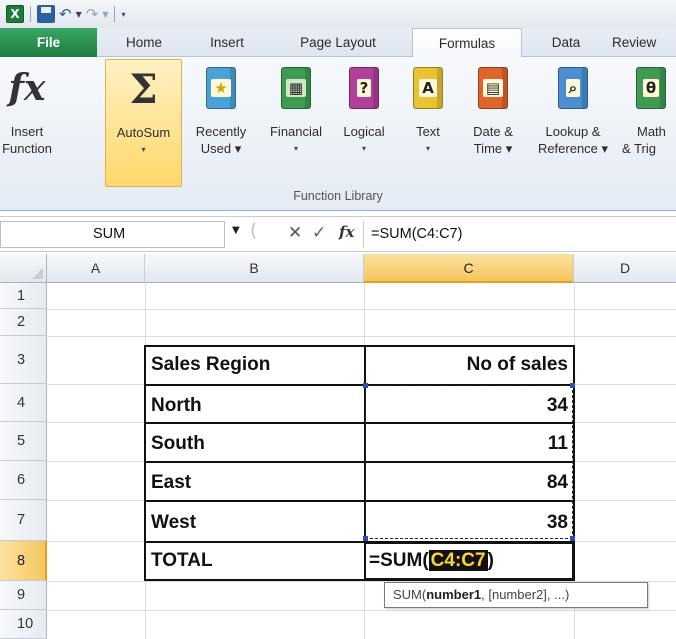  Describe the element at coordinates (145, 463) in the screenshot. I see `table-border` at that location.